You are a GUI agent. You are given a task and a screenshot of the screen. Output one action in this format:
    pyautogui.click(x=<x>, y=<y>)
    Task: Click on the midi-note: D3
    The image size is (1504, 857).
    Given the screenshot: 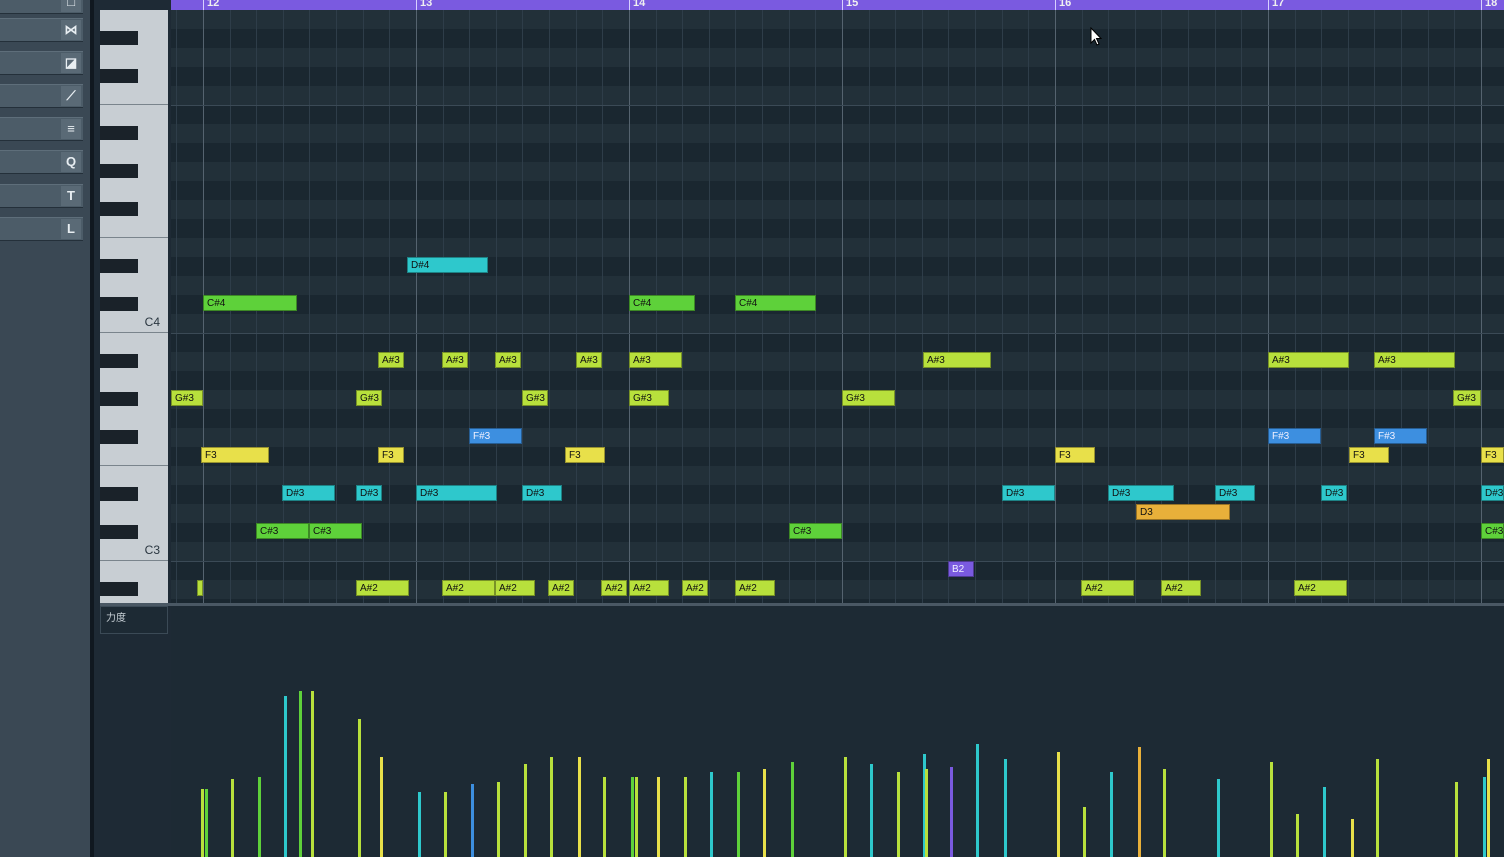 What is the action you would take?
    pyautogui.click(x=1183, y=512)
    